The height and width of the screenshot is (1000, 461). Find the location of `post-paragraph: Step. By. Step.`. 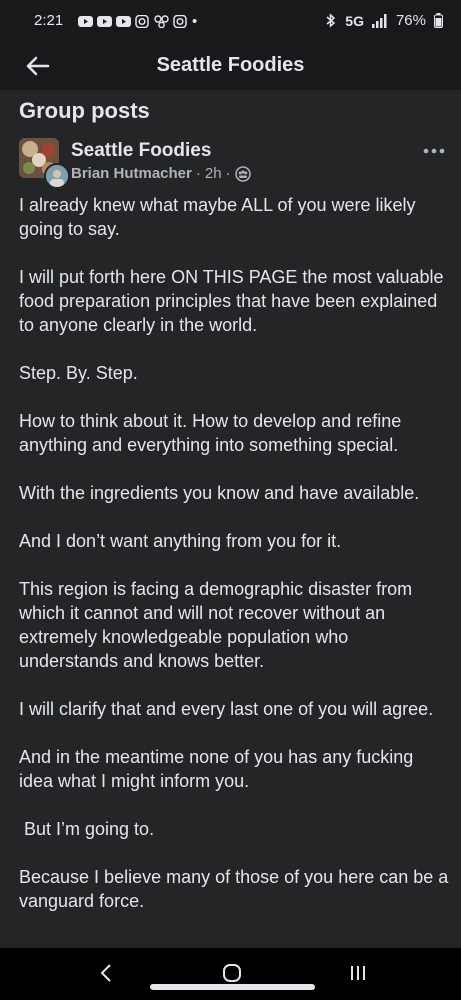

post-paragraph: Step. By. Step. is located at coordinates (78, 373).